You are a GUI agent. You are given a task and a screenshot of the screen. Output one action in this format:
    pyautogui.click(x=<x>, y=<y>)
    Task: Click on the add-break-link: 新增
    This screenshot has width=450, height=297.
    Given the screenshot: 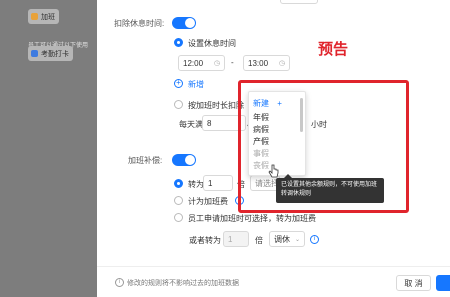 What is the action you would take?
    pyautogui.click(x=196, y=84)
    